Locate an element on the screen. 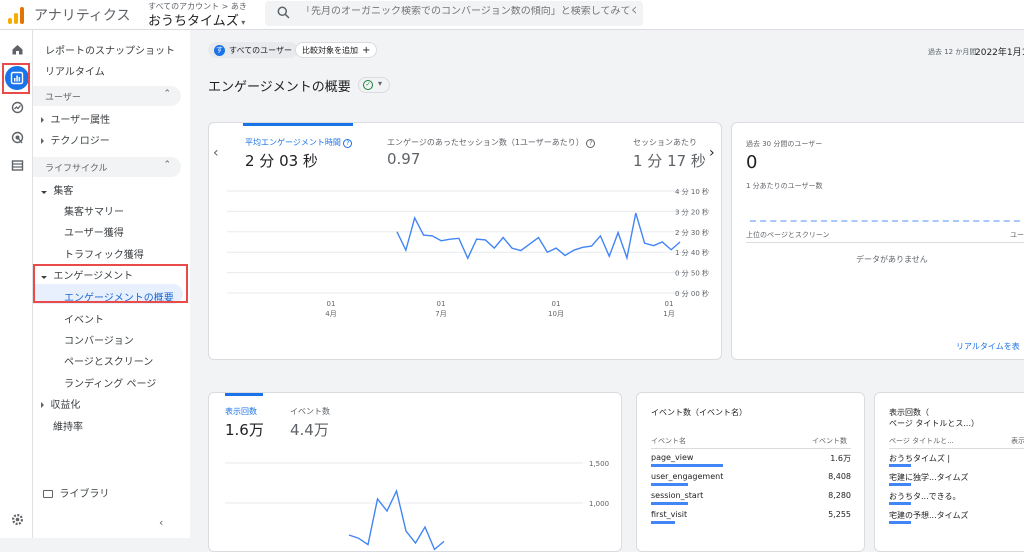 Image resolution: width=1024 pixels, height=552 pixels. nav-pages-screens: ページとスクリーン is located at coordinates (108, 360).